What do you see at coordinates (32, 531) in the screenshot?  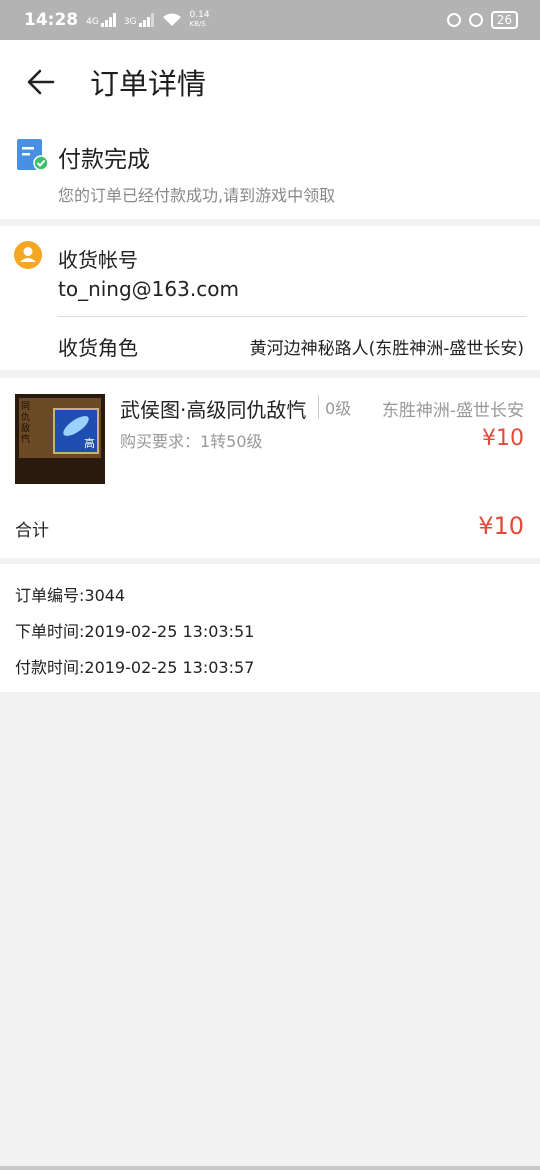 I see `total-label: 合计` at bounding box center [32, 531].